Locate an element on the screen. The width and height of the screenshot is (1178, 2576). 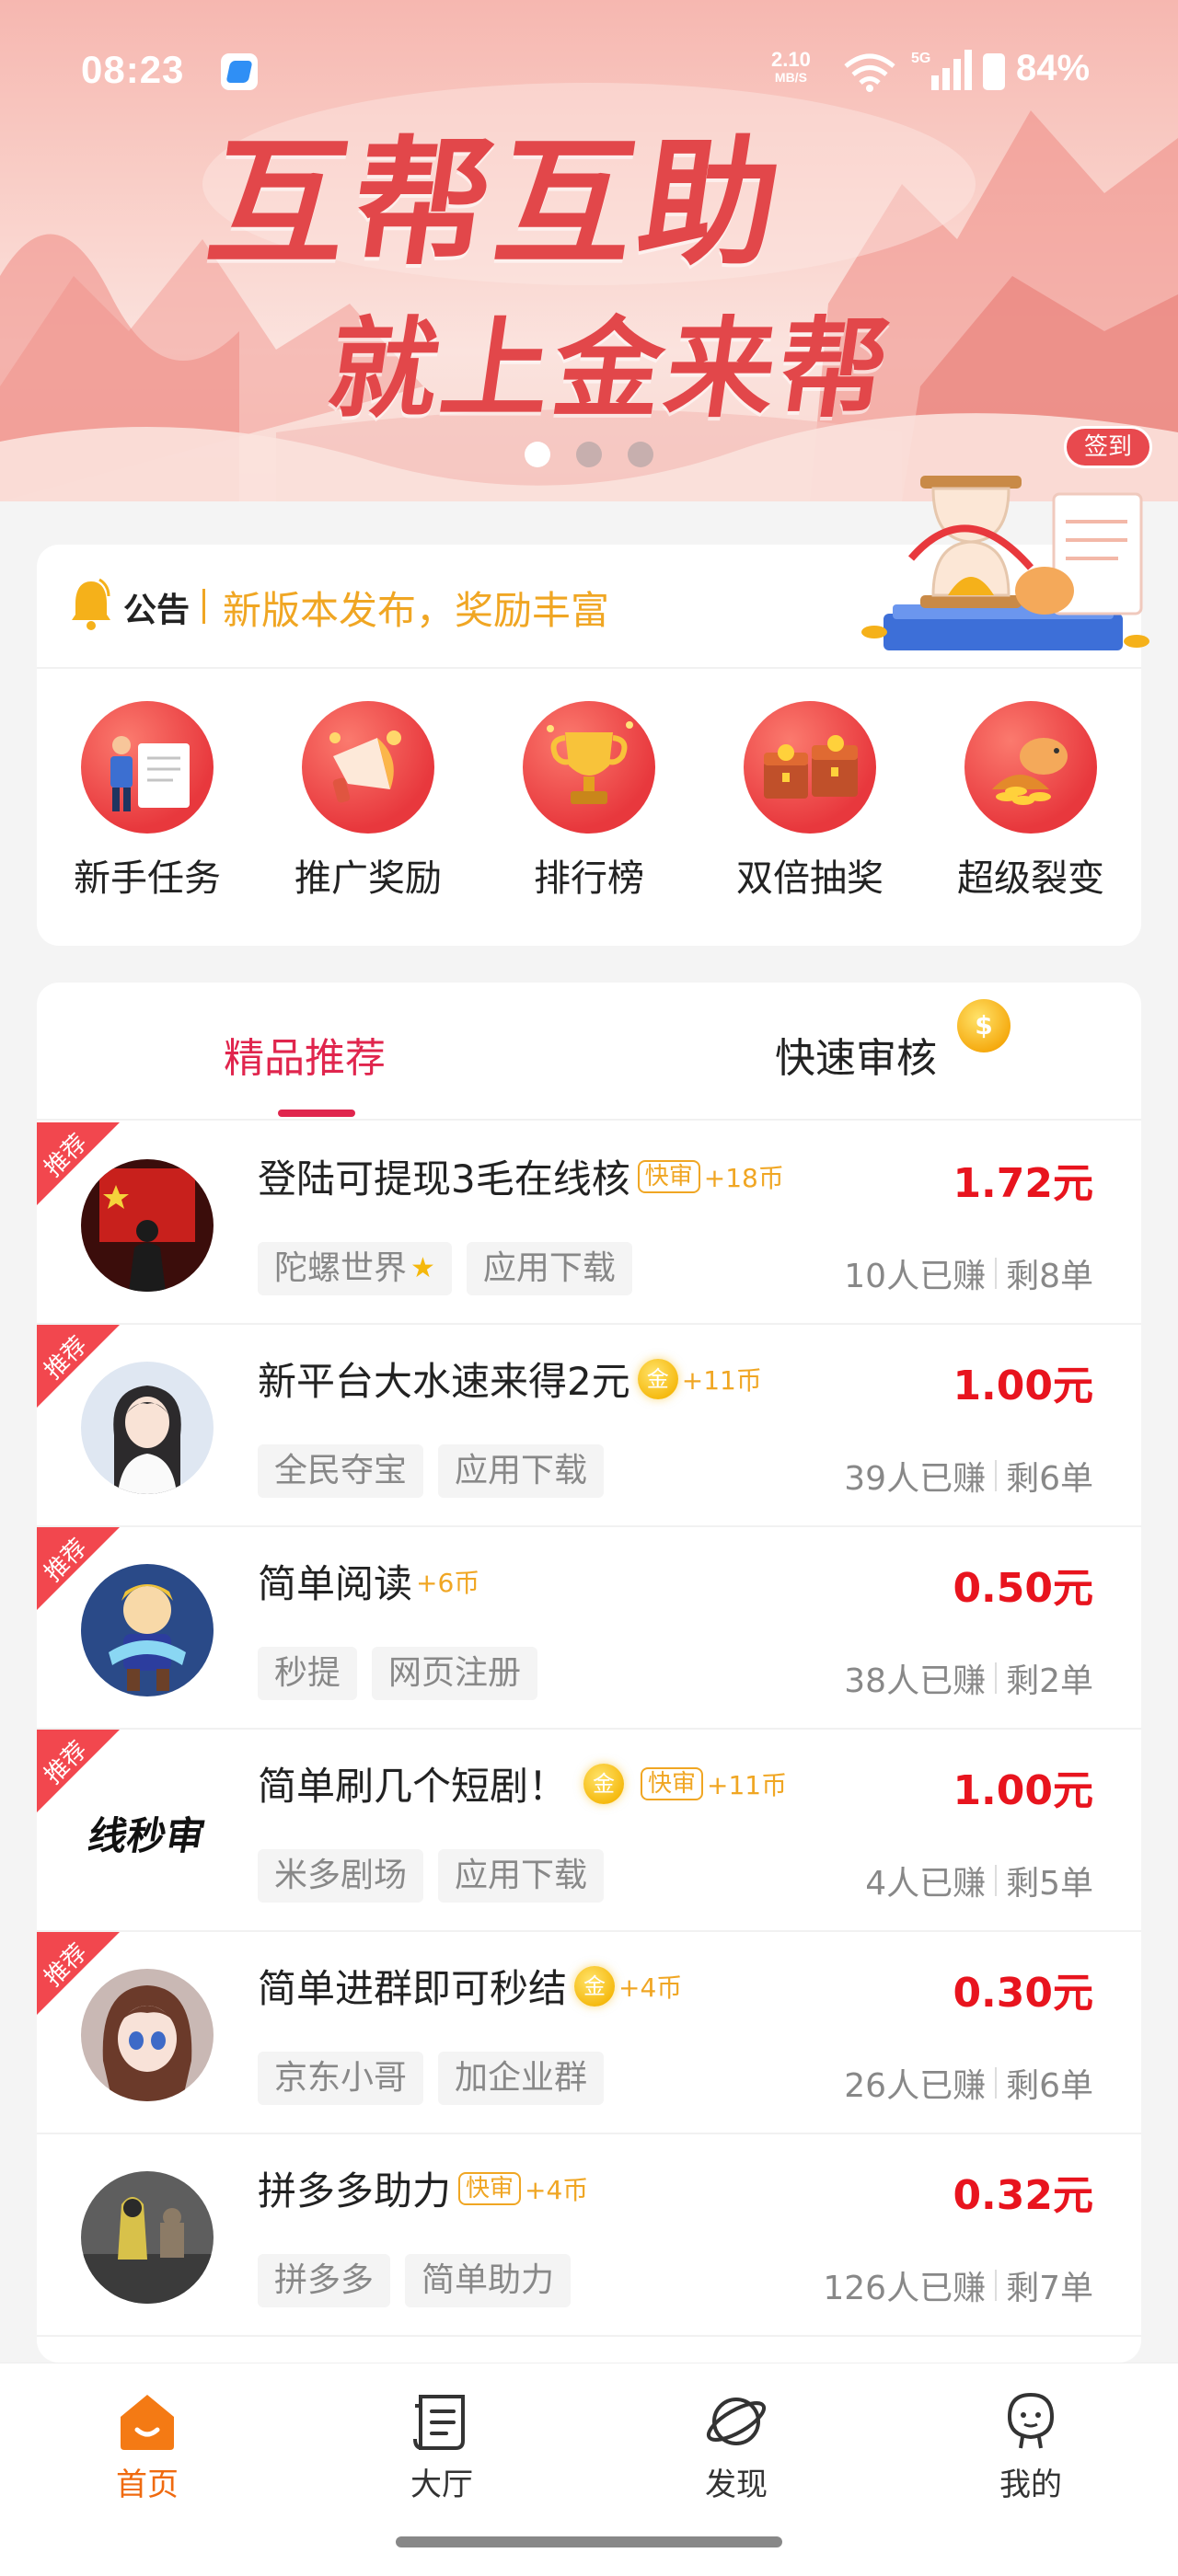
shortcut-double-lottery: 双倍抽奖 is located at coordinates (810, 801).